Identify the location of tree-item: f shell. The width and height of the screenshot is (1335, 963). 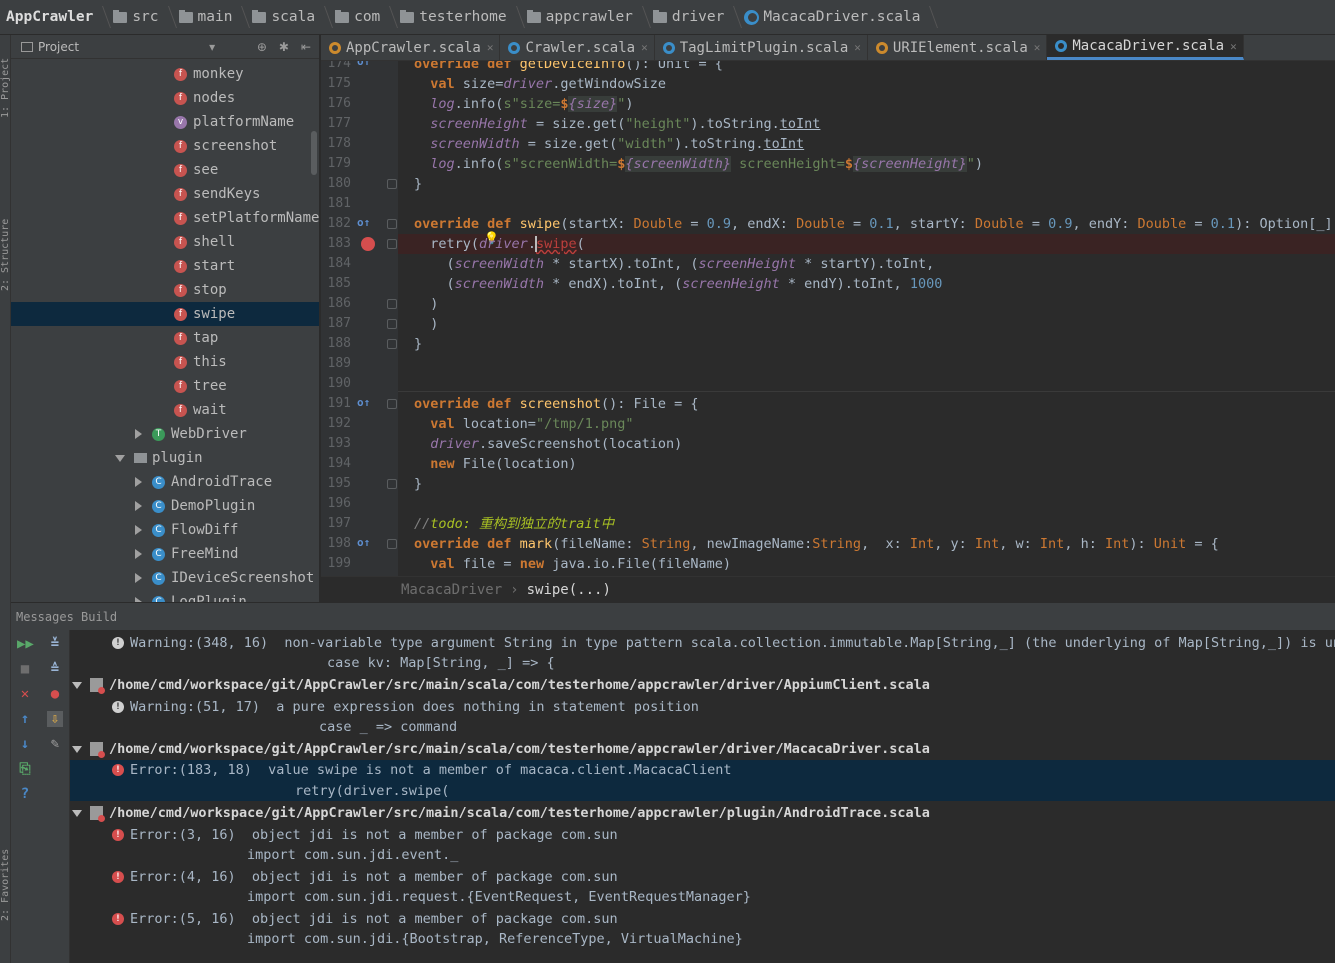
(204, 242).